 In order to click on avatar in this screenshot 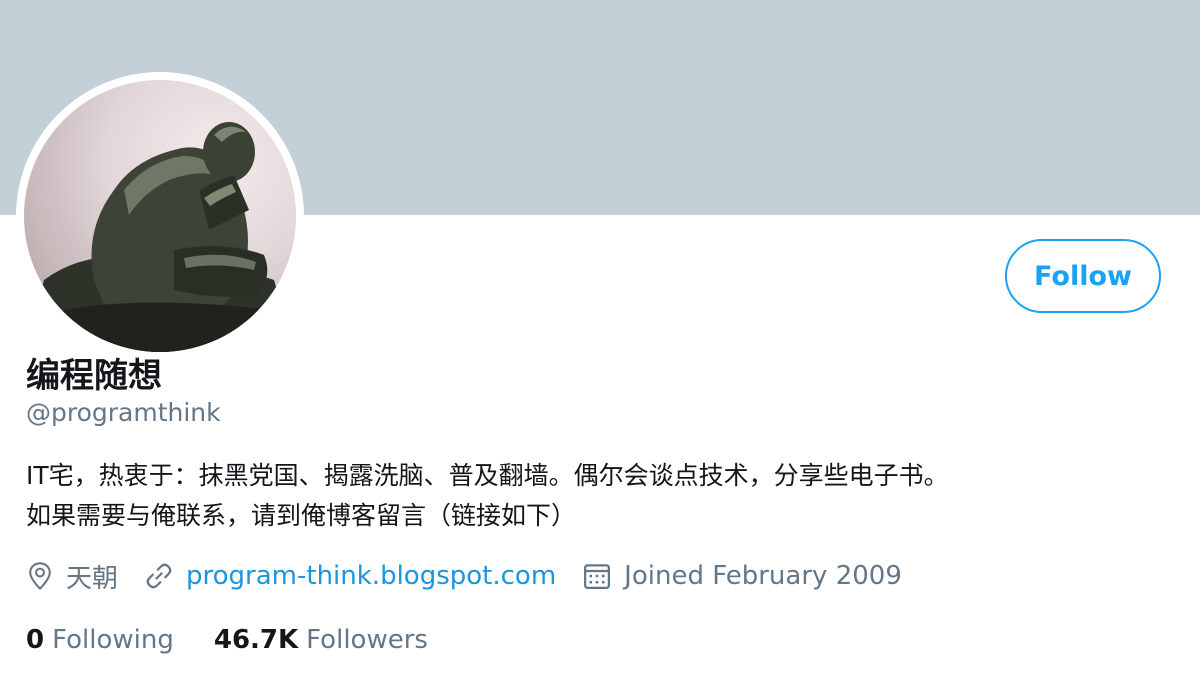, I will do `click(160, 216)`.